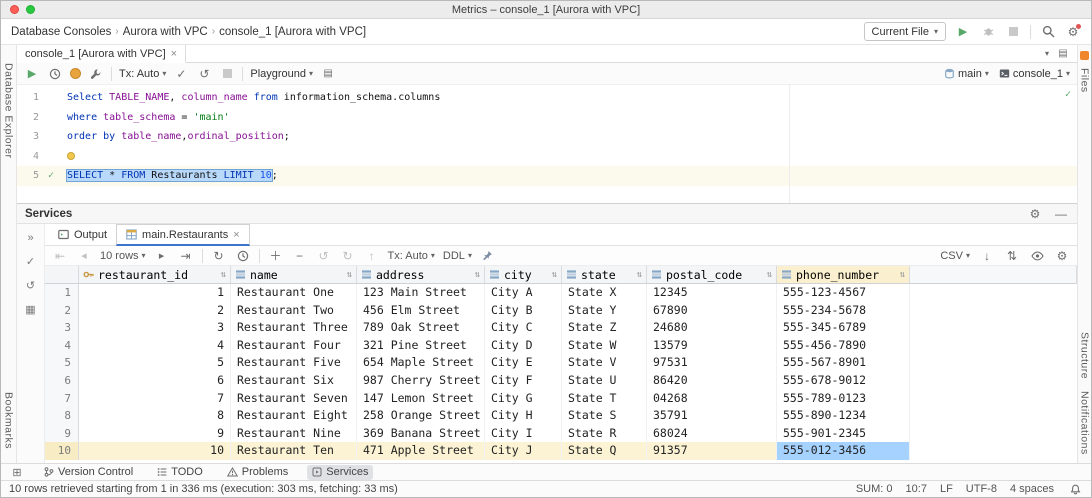 This screenshot has width=1092, height=498. What do you see at coordinates (294, 451) in the screenshot?
I see `table-cell: Restaurant Ten` at bounding box center [294, 451].